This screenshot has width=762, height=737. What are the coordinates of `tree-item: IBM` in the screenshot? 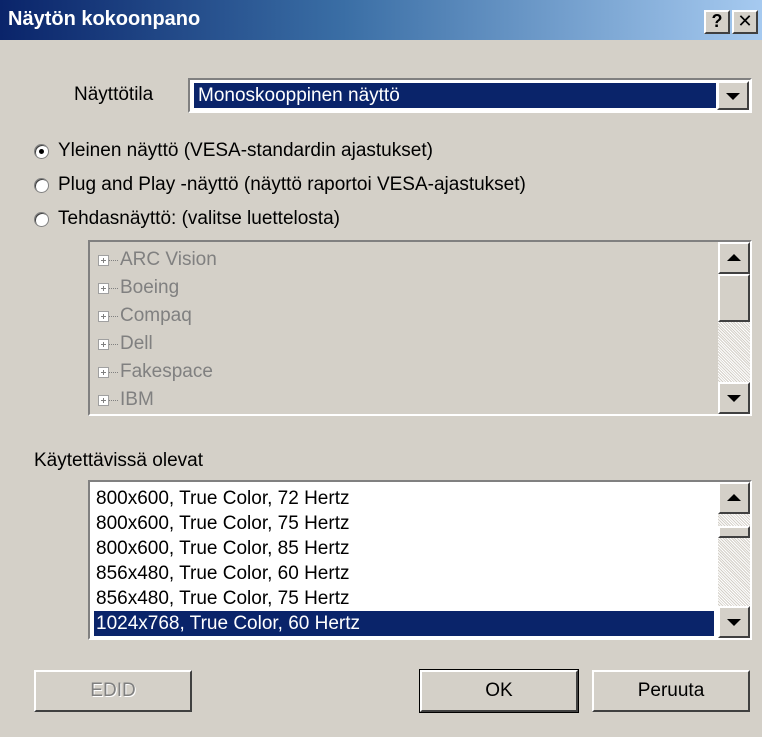 It's located at (404, 400).